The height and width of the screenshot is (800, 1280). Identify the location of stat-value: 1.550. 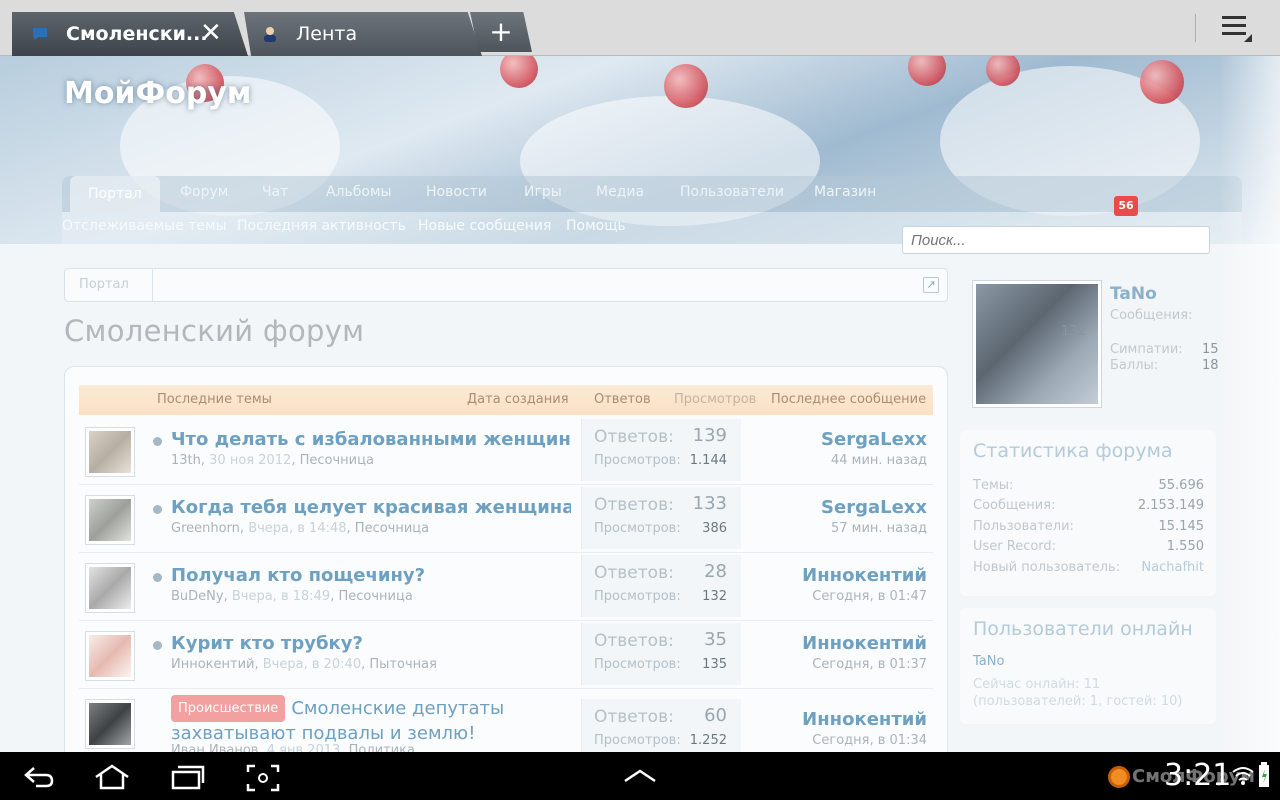
(1185, 546).